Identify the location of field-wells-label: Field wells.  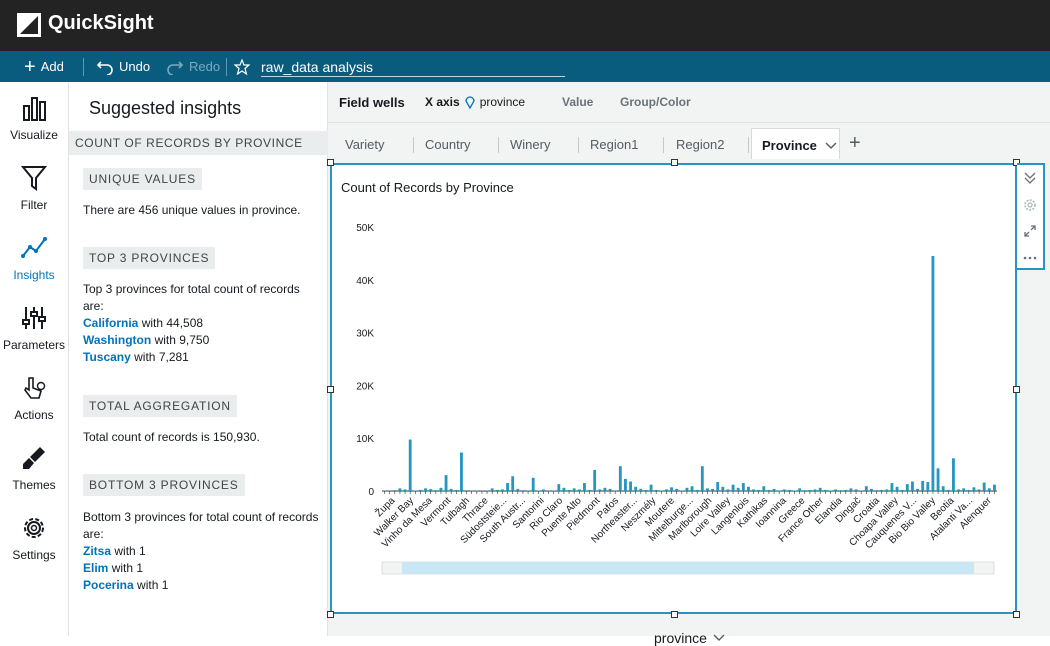
(372, 102).